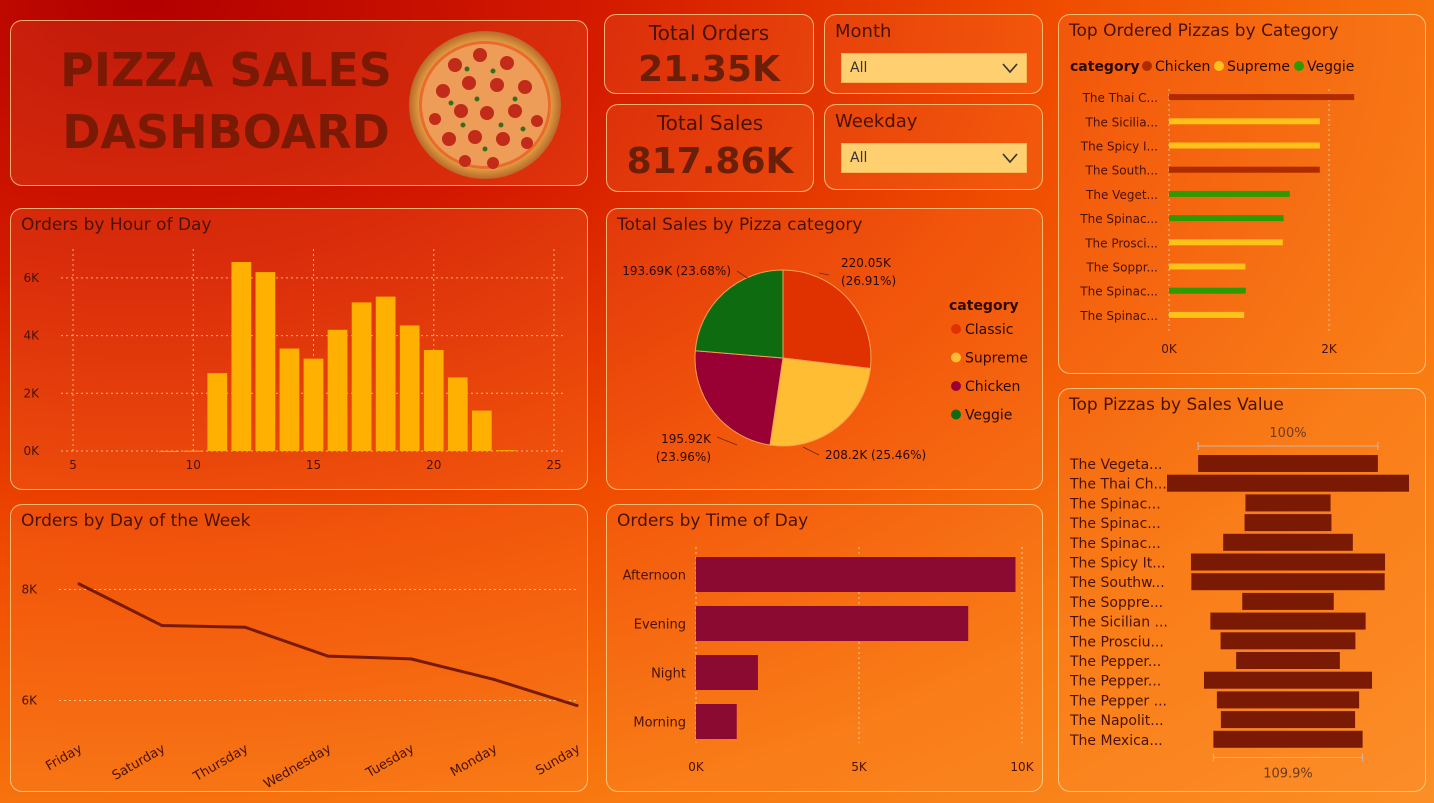  What do you see at coordinates (1182, 67) in the screenshot?
I see `legend-label: Chicken` at bounding box center [1182, 67].